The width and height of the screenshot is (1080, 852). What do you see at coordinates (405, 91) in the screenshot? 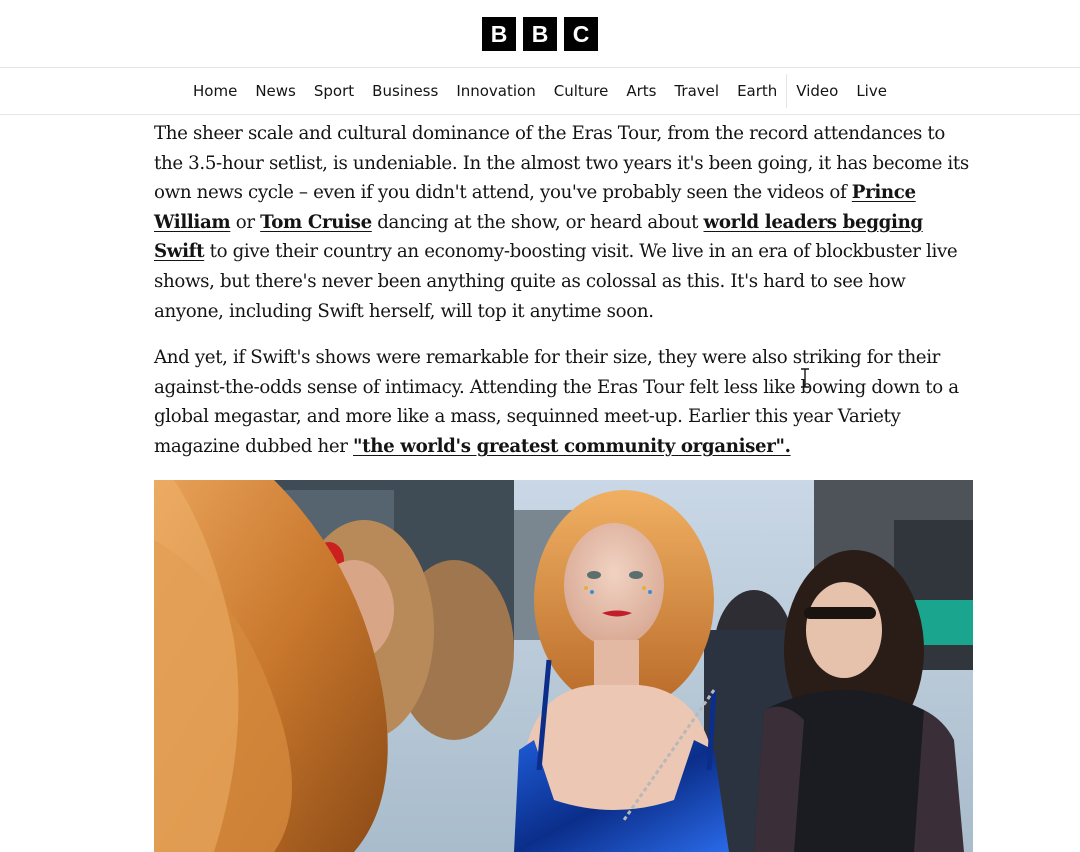
I see `nav-item-business: Business` at bounding box center [405, 91].